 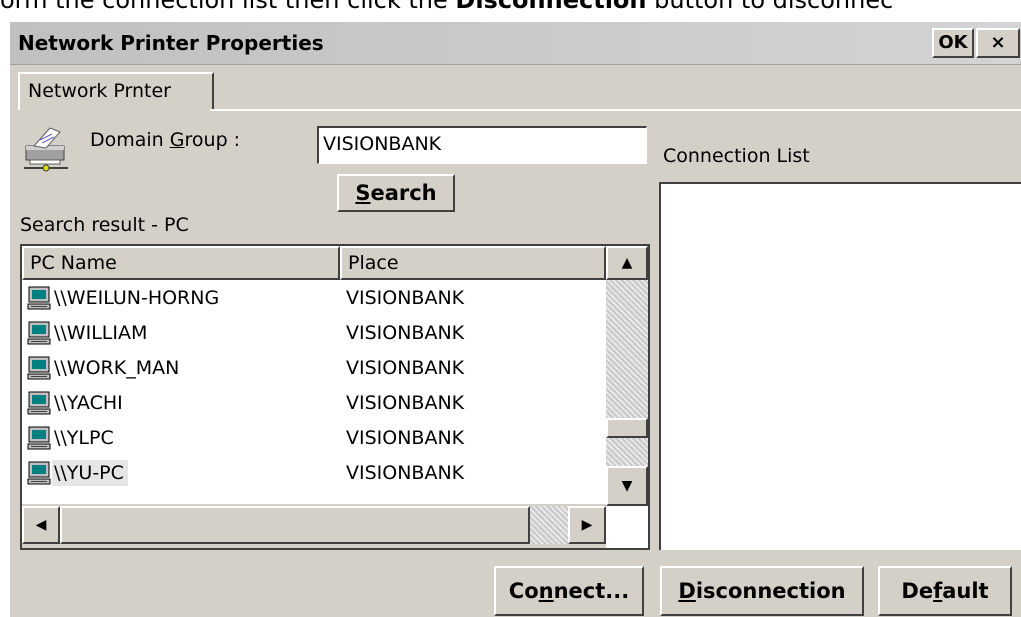 I want to click on pc-name-cell: \\YU-PC, so click(x=181, y=472).